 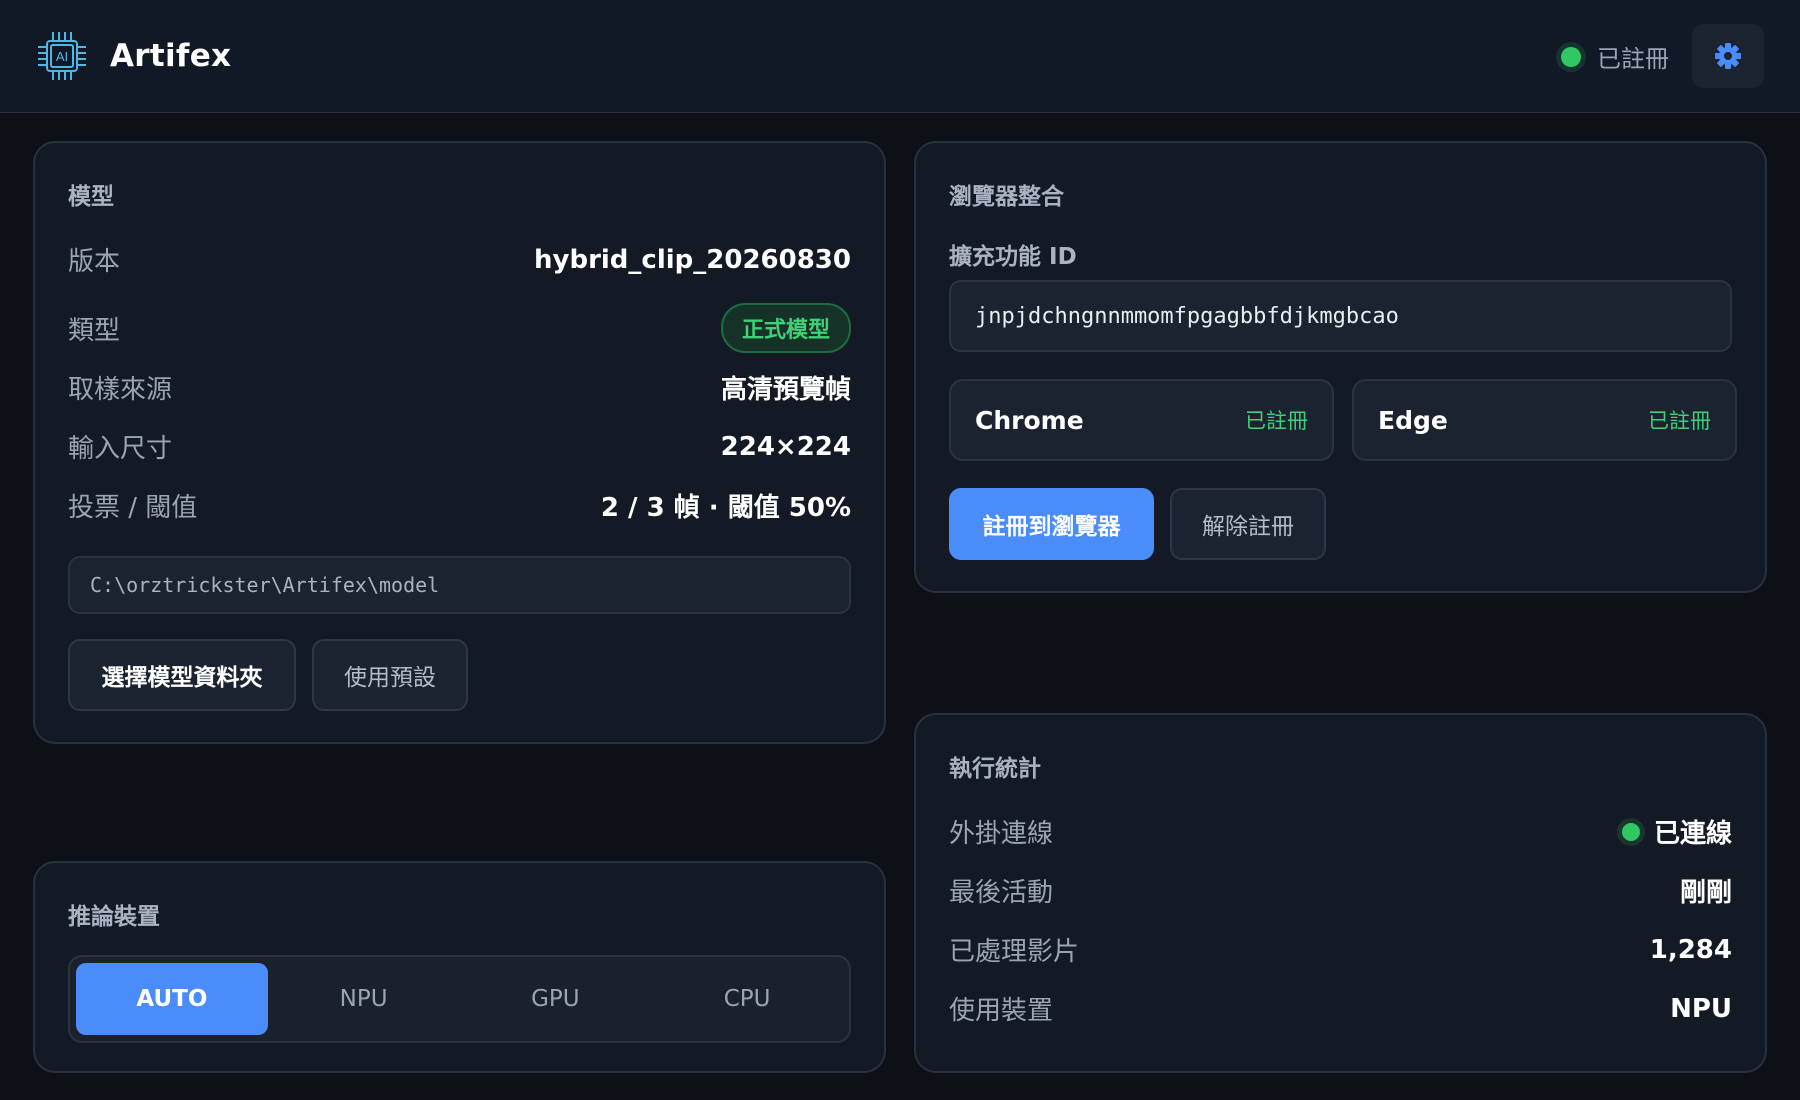 What do you see at coordinates (785, 390) in the screenshot?
I see `row-value: 高清預覽幀` at bounding box center [785, 390].